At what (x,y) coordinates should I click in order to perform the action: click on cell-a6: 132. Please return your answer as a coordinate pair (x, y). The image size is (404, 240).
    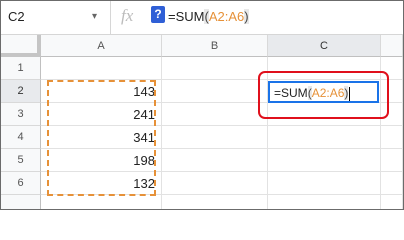
    Looking at the image, I should click on (101, 183).